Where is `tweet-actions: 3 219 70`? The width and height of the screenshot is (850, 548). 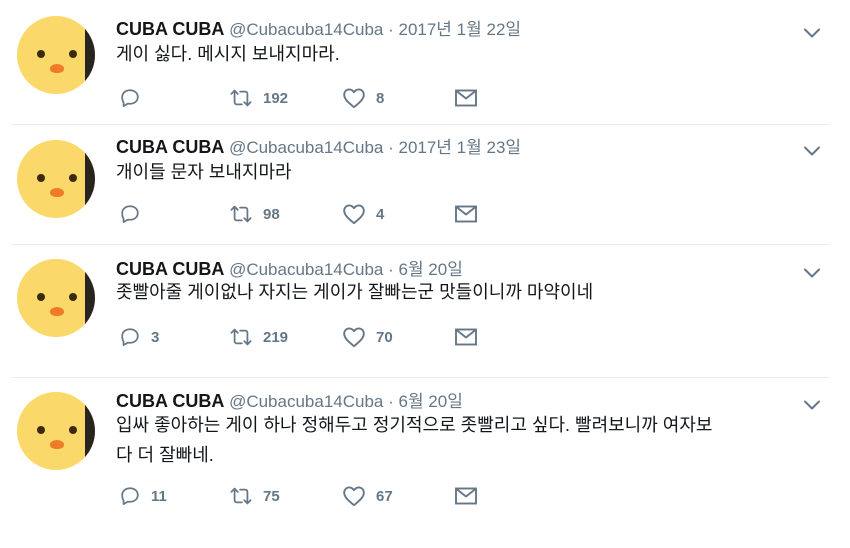 tweet-actions: 3 219 70 is located at coordinates (326, 337).